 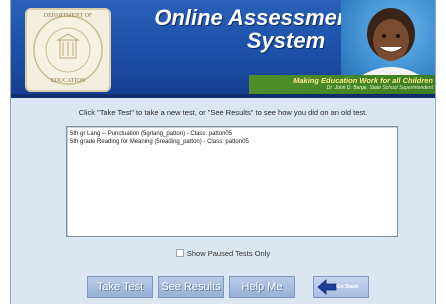 I want to click on tagline: Making Education Work for all Children, so click(x=363, y=80).